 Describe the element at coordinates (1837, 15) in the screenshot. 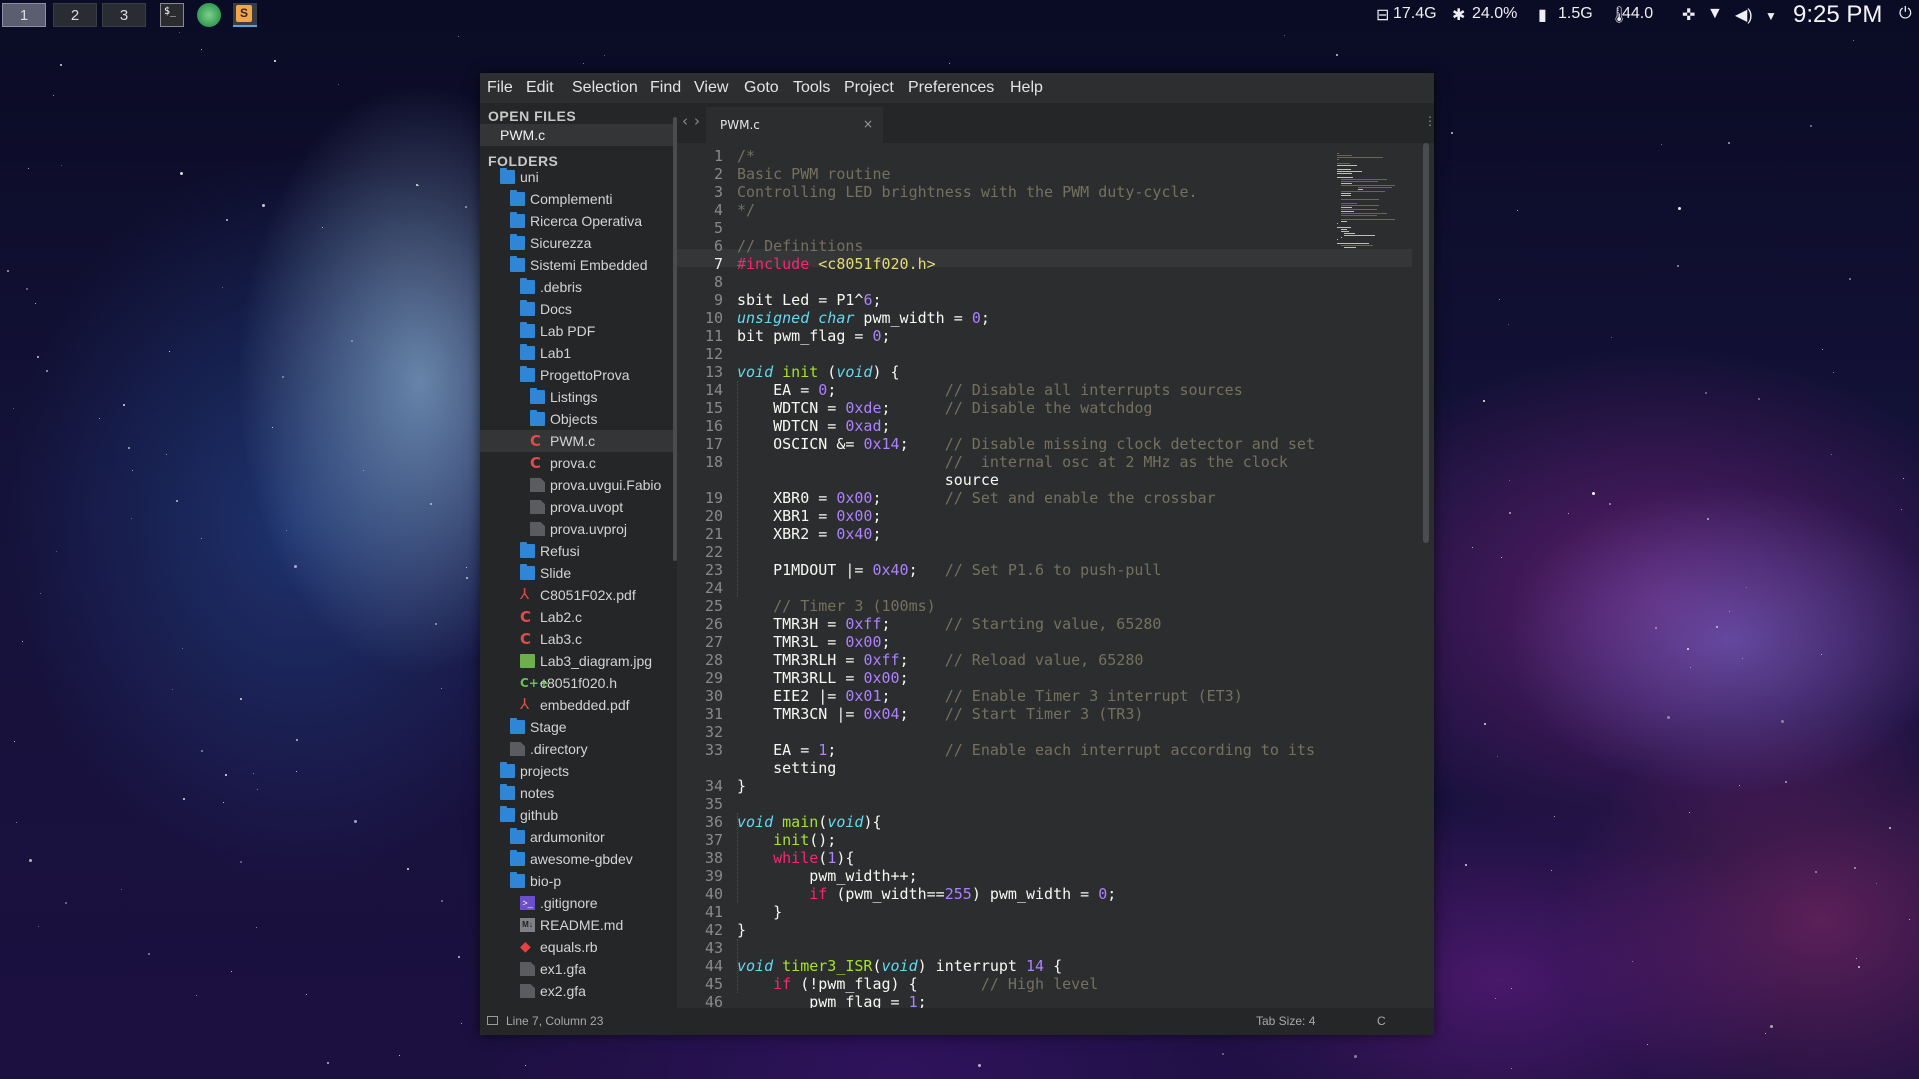

I see `clock: 9:25 PM` at that location.